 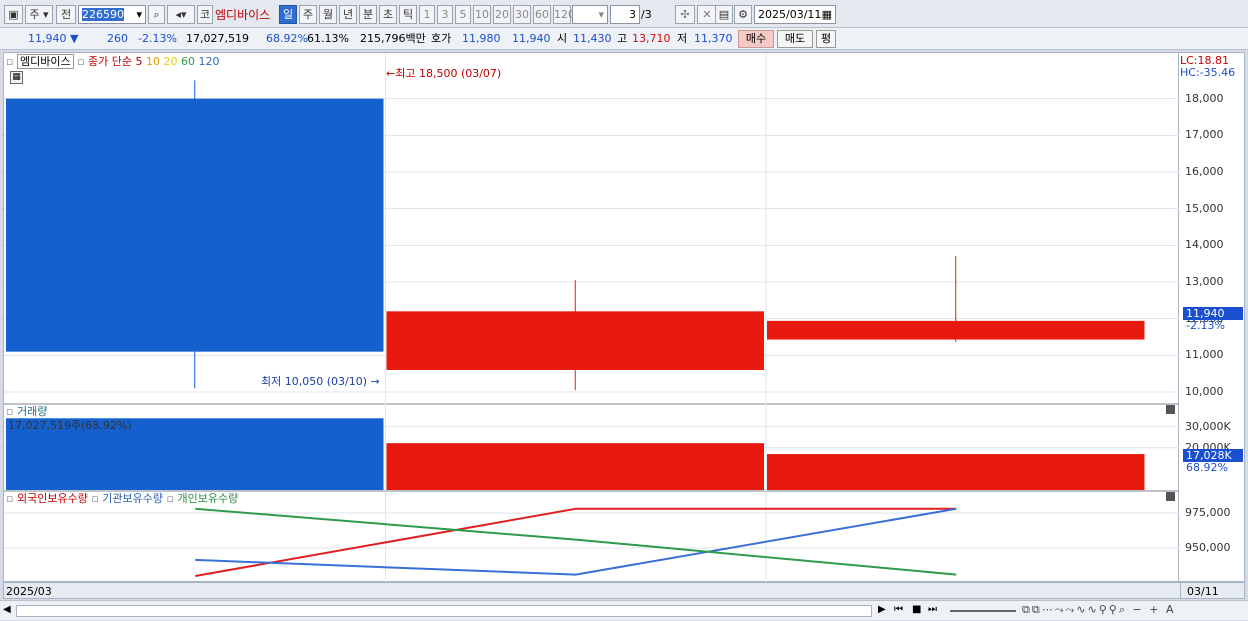 What do you see at coordinates (932, 609) in the screenshot?
I see `fast-forward-icon: ⏭` at bounding box center [932, 609].